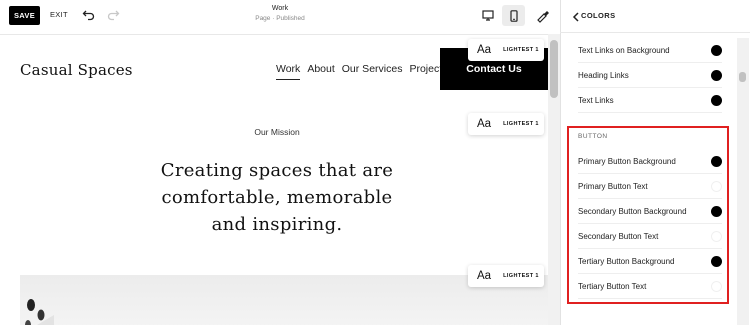  What do you see at coordinates (288, 71) in the screenshot?
I see `nav-link-work: Work` at bounding box center [288, 71].